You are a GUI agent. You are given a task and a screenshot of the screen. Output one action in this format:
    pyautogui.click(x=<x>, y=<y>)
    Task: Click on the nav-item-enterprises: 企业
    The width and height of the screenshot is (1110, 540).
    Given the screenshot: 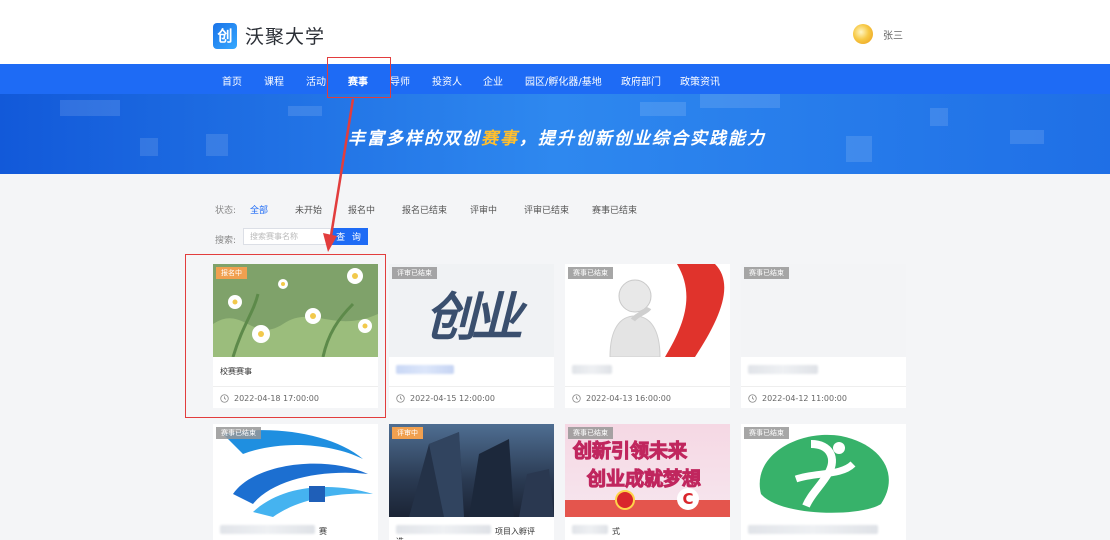 What is the action you would take?
    pyautogui.click(x=493, y=80)
    